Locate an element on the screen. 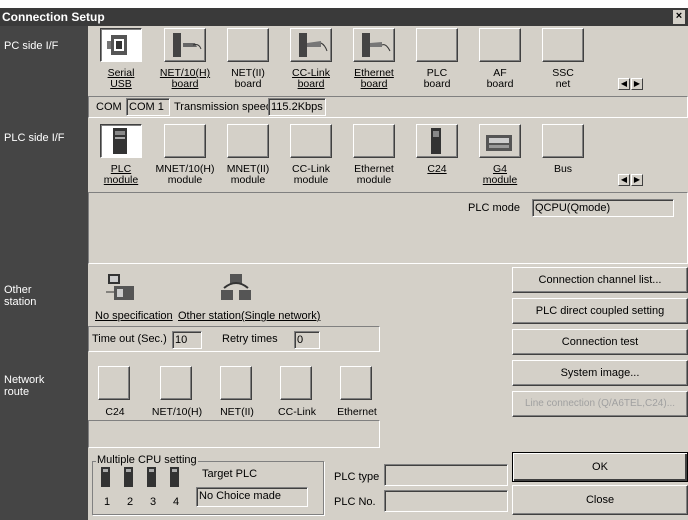 This screenshot has width=688, height=520. cpu-1-icon is located at coordinates (106, 477).